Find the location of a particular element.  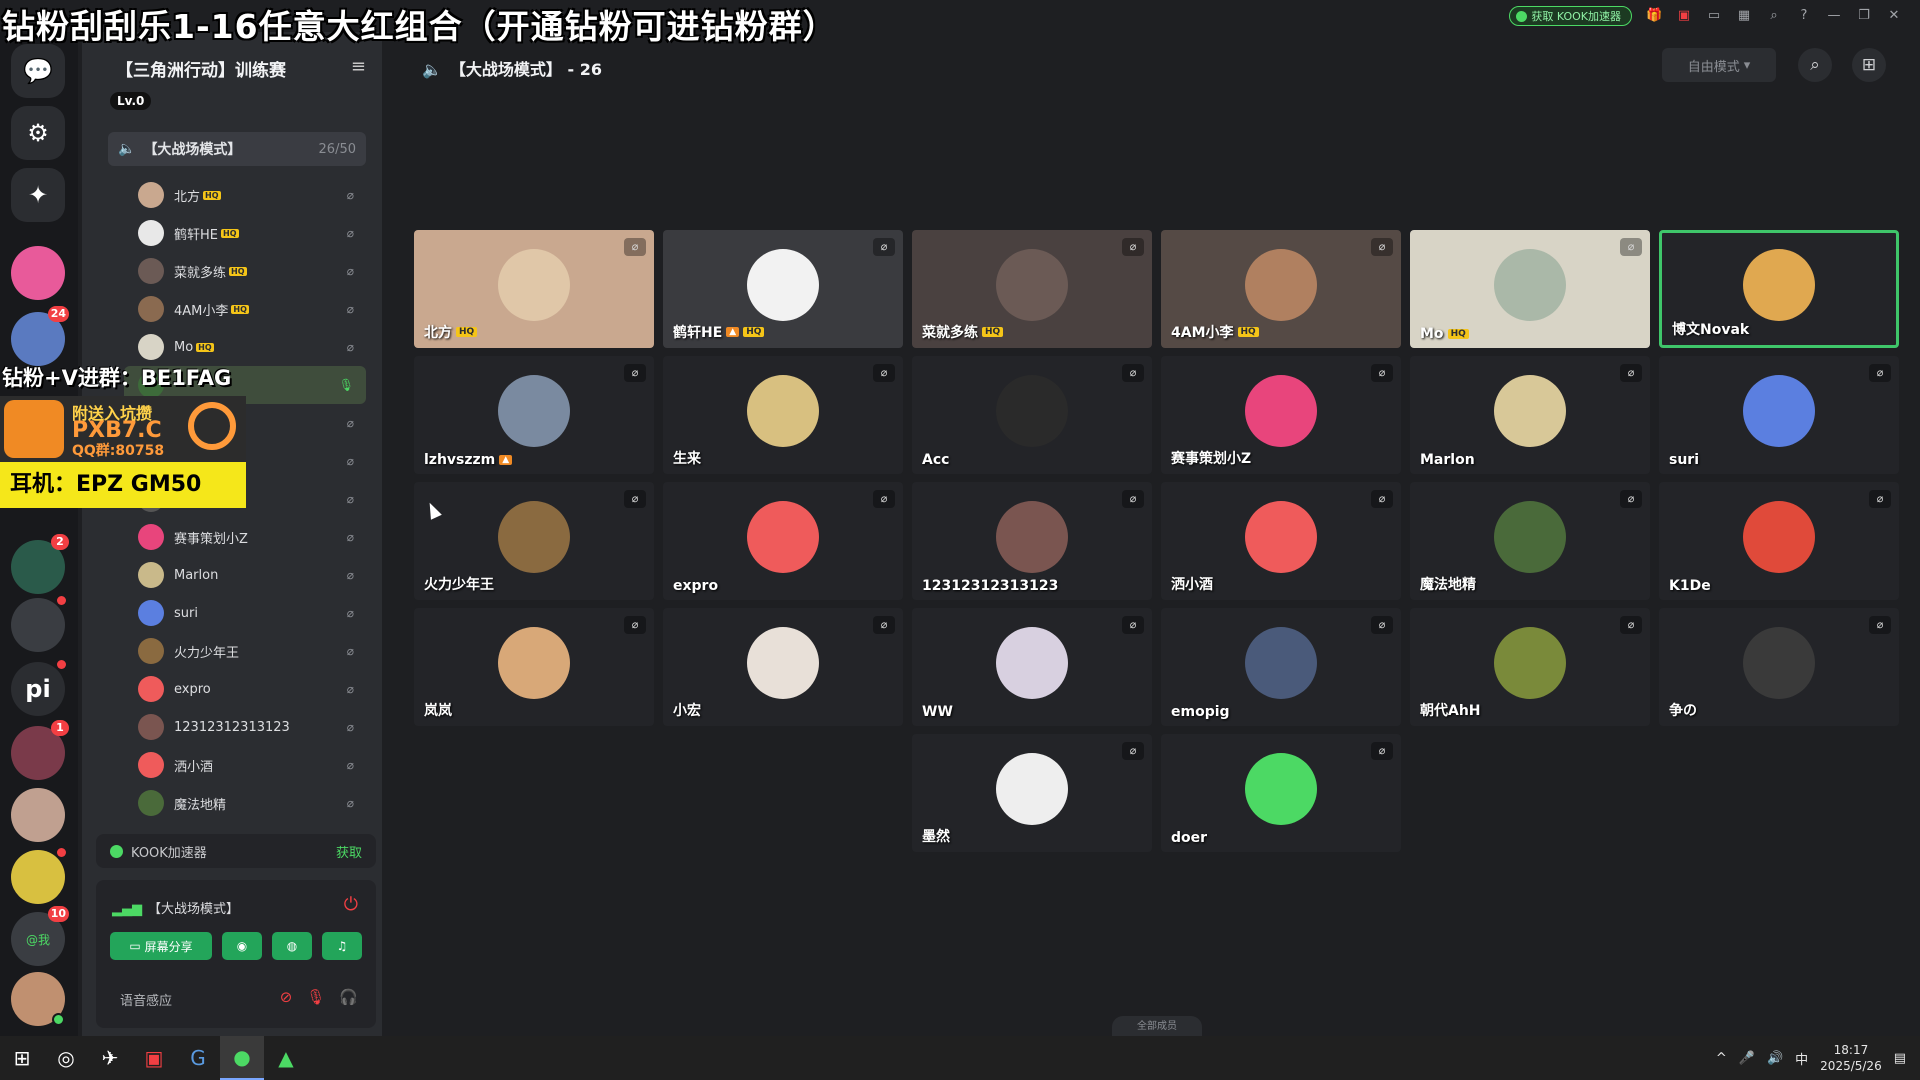

user-avatar is located at coordinates (38, 999).